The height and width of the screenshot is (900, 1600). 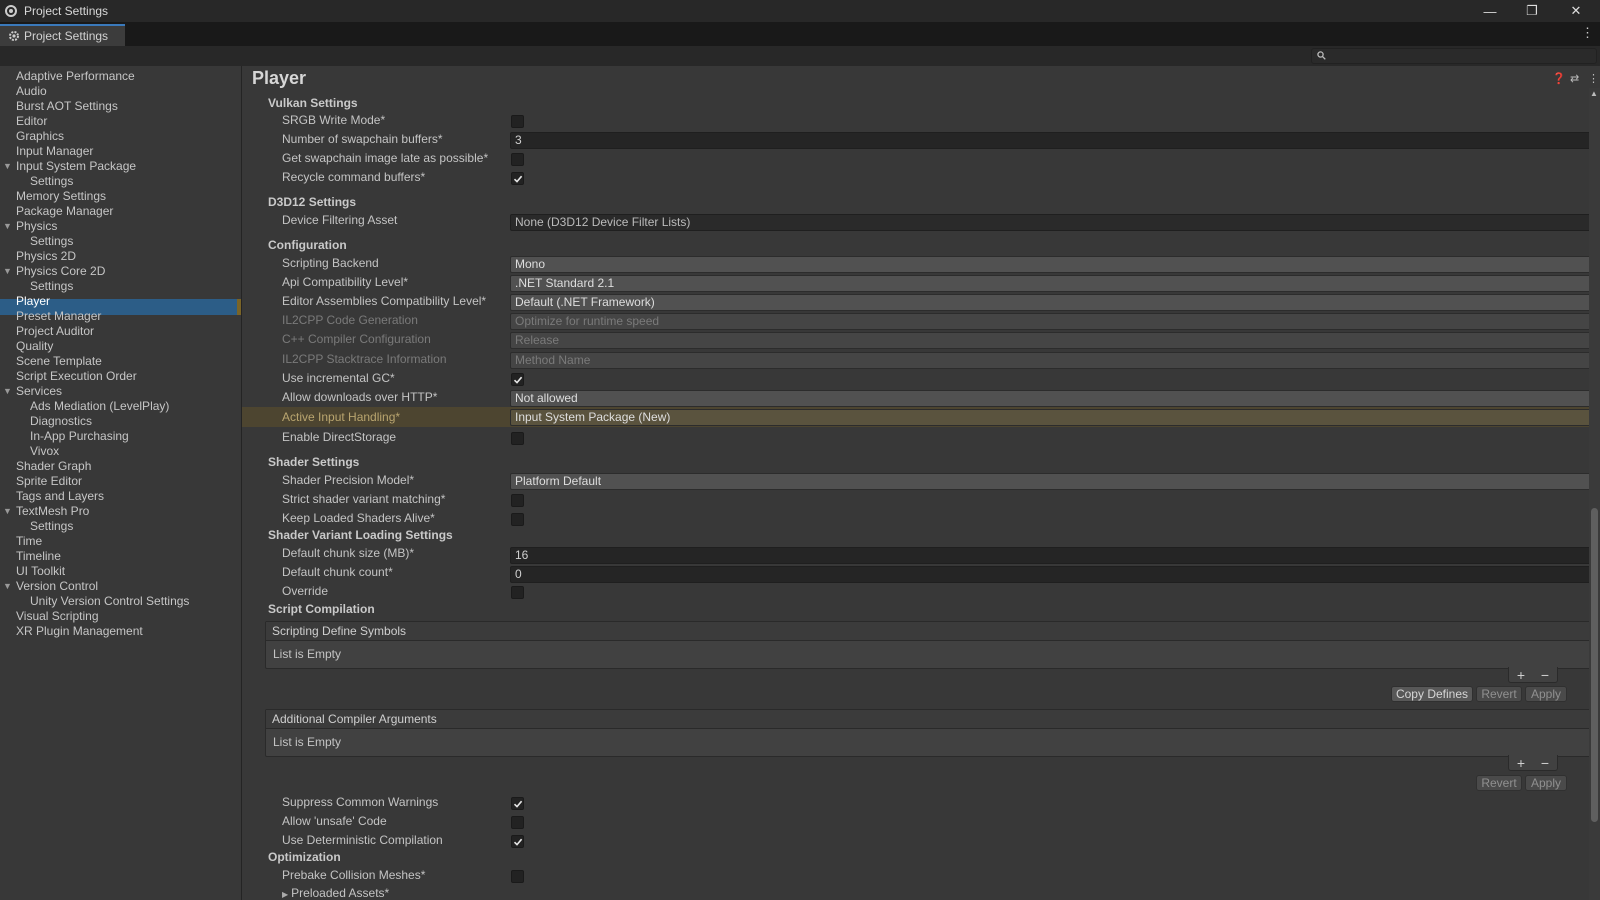 I want to click on sidebar-item: Visual Scripting, so click(x=57, y=616).